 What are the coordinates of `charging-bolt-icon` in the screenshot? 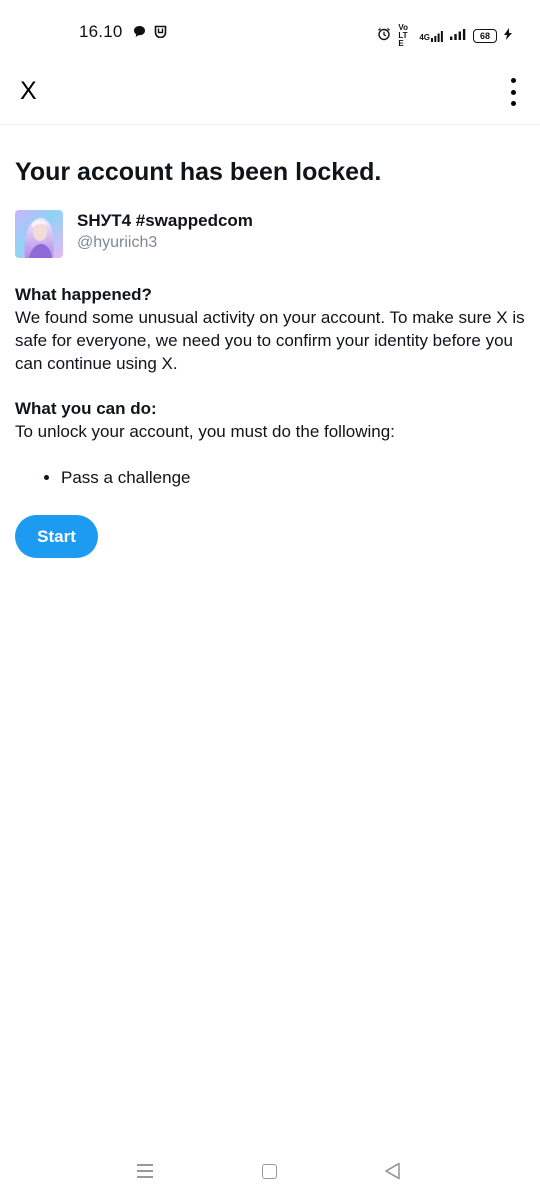 It's located at (508, 36).